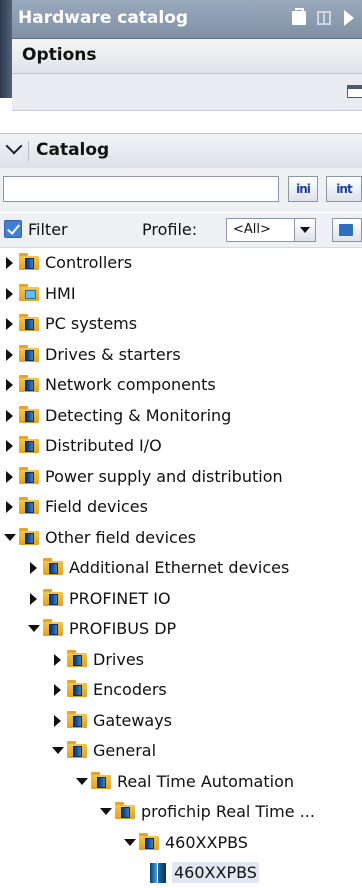  What do you see at coordinates (13, 229) in the screenshot?
I see `filter-checkbox` at bounding box center [13, 229].